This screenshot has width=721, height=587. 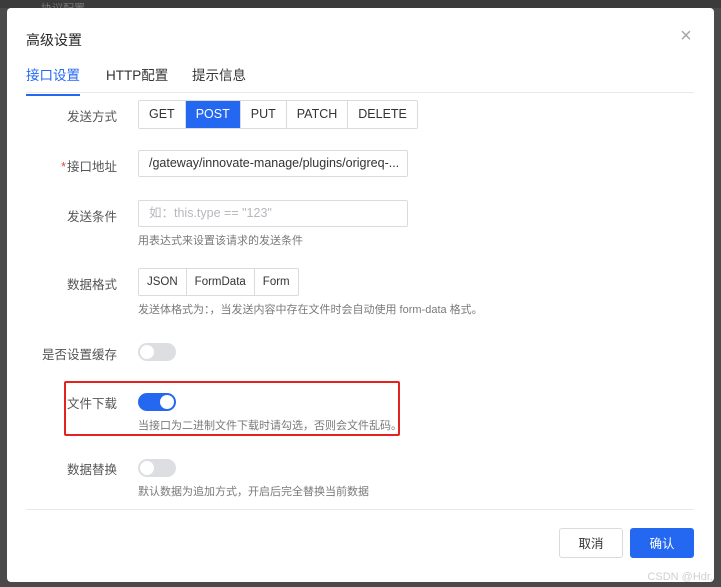 What do you see at coordinates (162, 114) in the screenshot?
I see `method-get-button: GET` at bounding box center [162, 114].